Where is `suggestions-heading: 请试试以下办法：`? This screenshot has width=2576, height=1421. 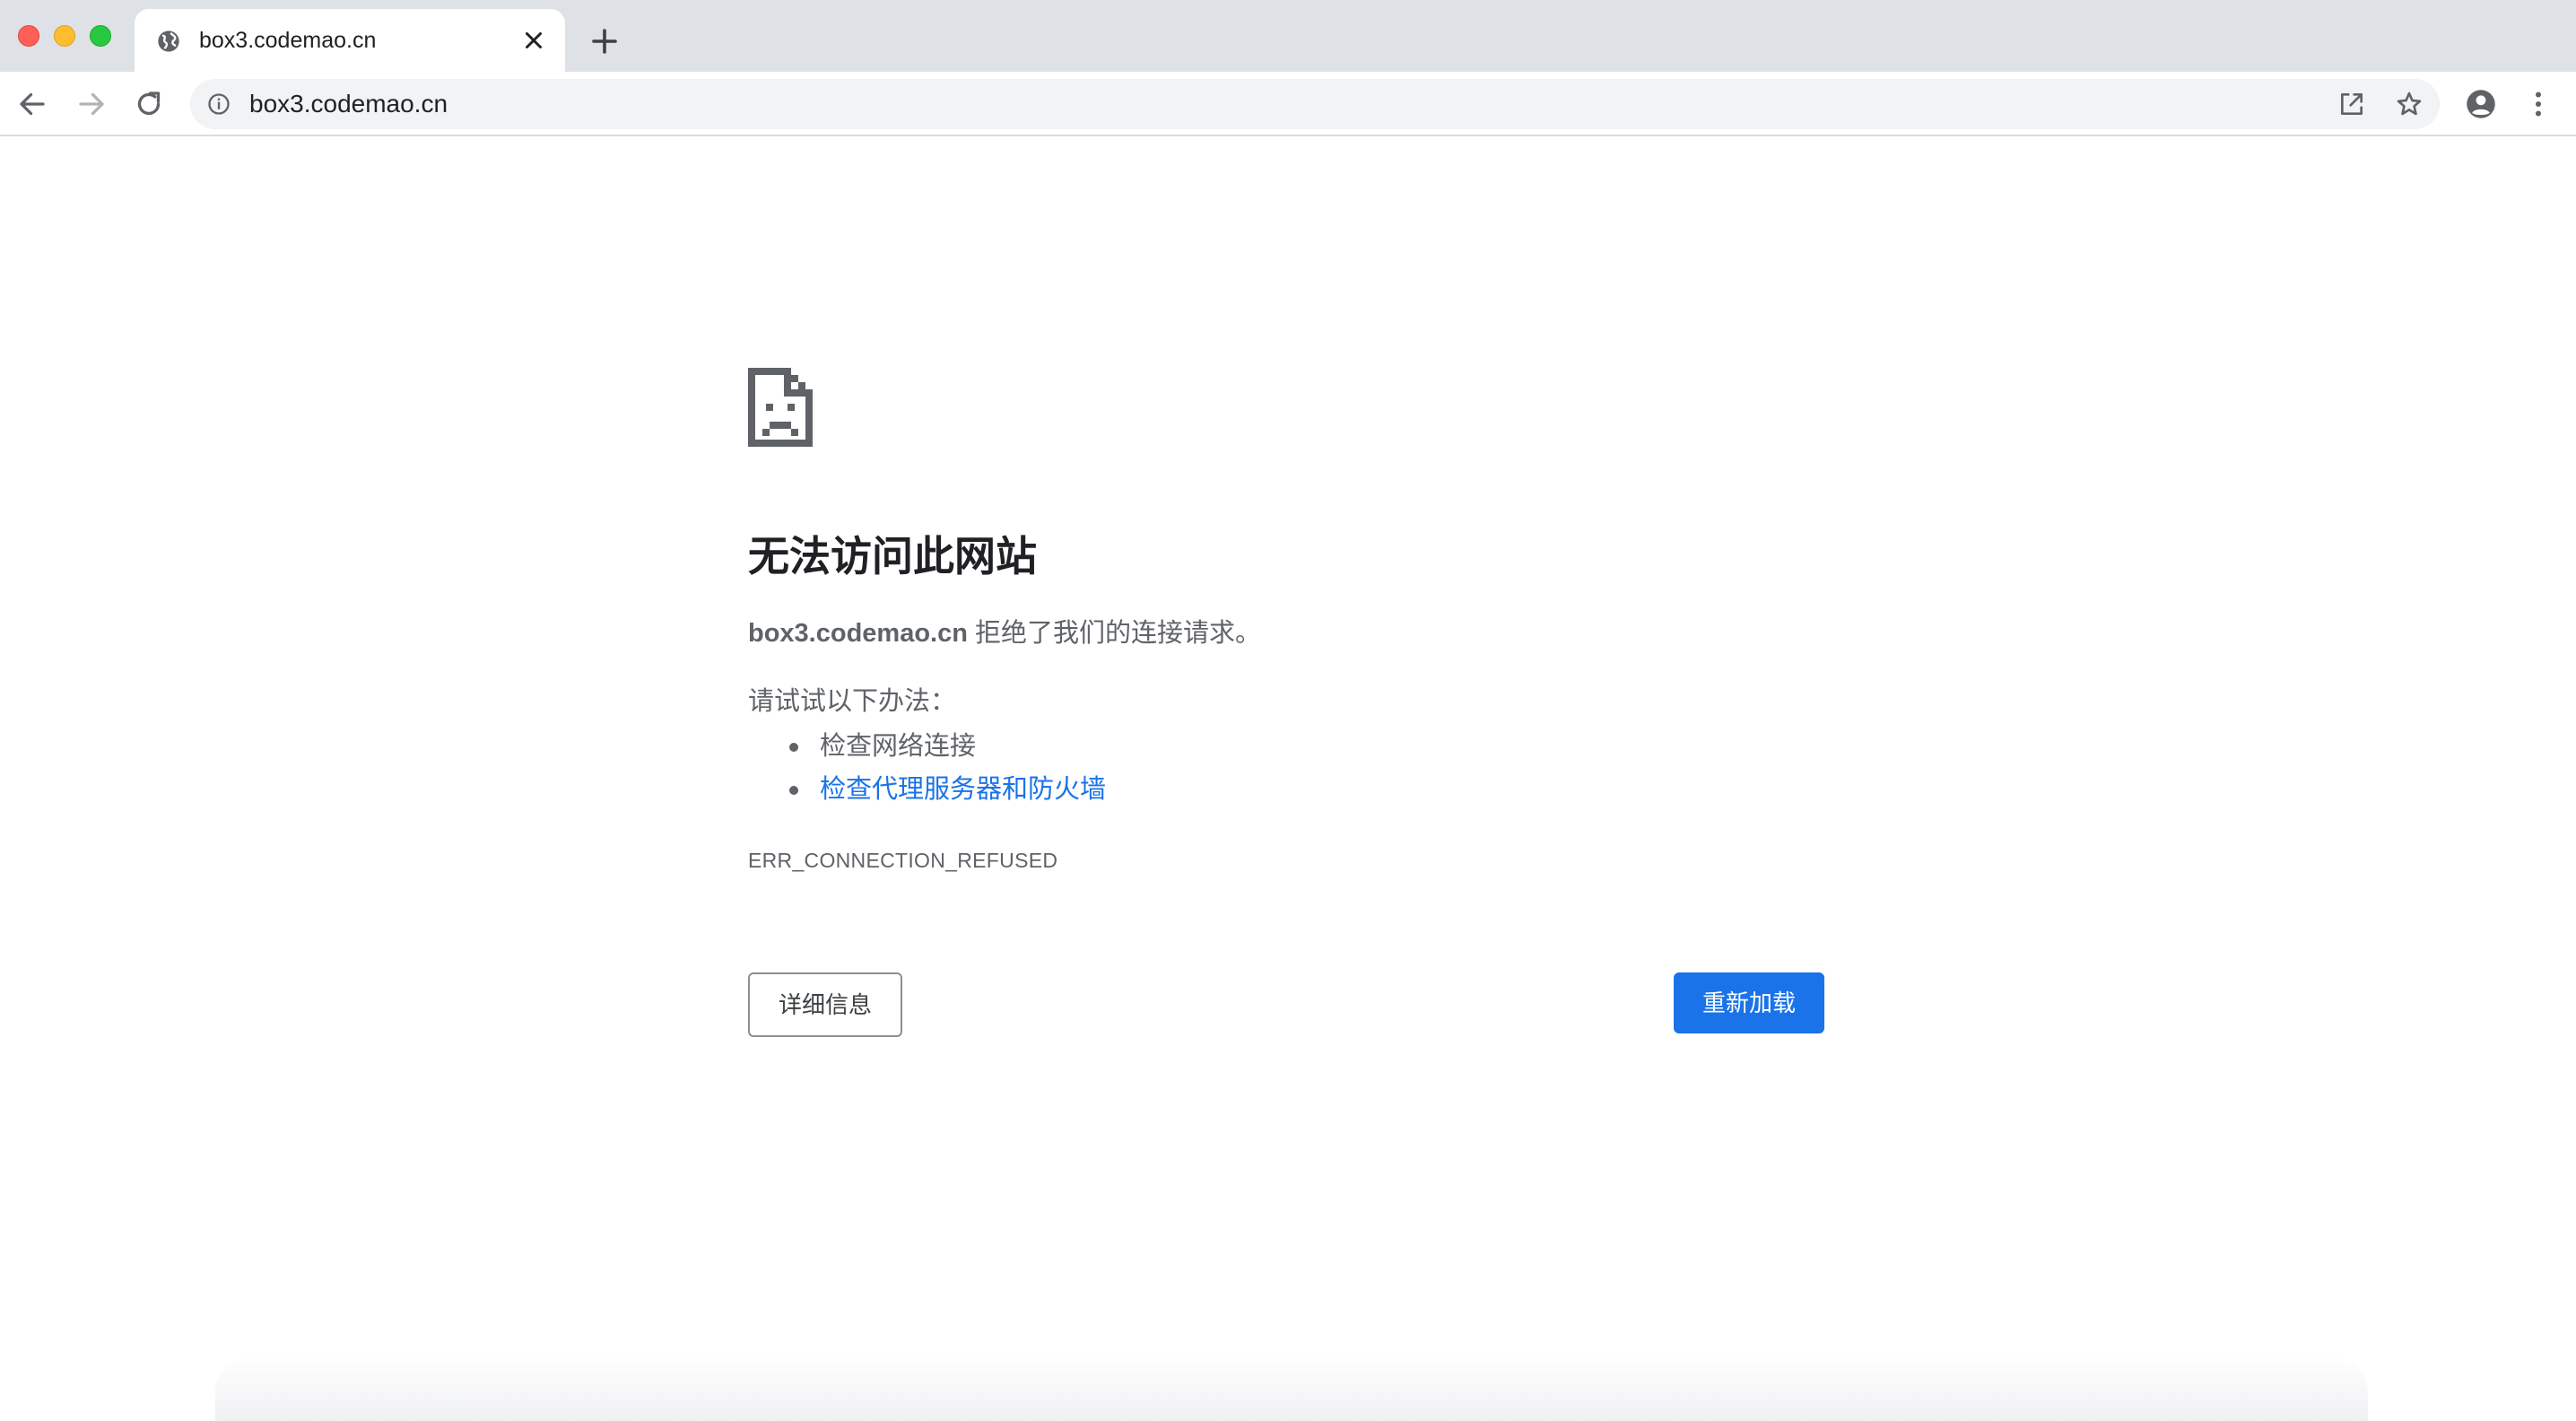
suggestions-heading: 请试试以下办法： is located at coordinates (852, 701).